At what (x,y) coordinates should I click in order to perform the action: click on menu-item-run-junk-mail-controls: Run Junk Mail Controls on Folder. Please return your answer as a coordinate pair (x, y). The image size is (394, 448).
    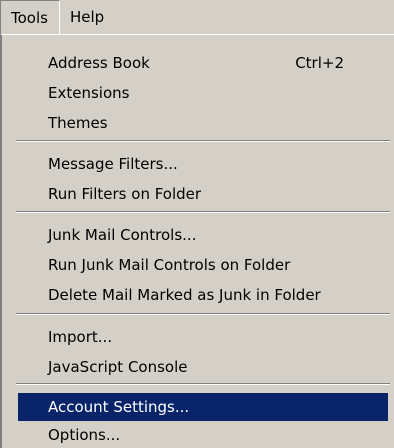
    Looking at the image, I should click on (203, 265).